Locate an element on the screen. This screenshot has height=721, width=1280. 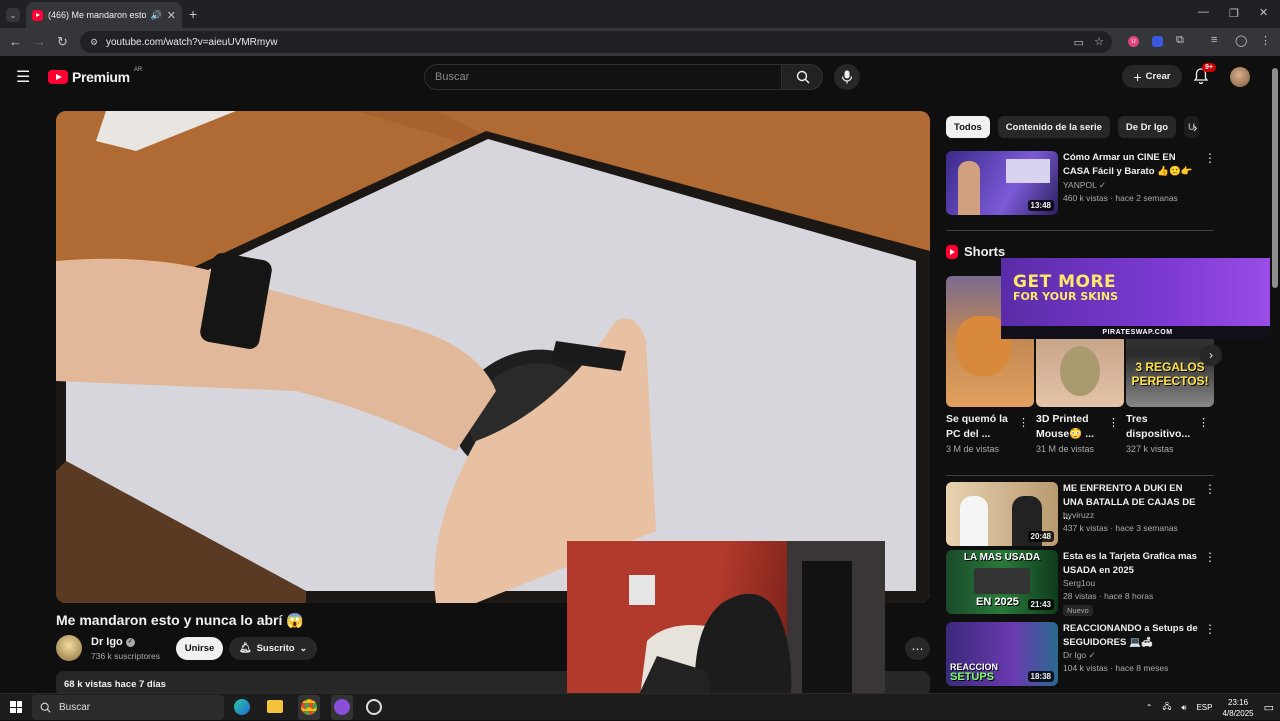
video-title: Me mandaron esto y nunca lo abrí 😱 is located at coordinates (180, 620).